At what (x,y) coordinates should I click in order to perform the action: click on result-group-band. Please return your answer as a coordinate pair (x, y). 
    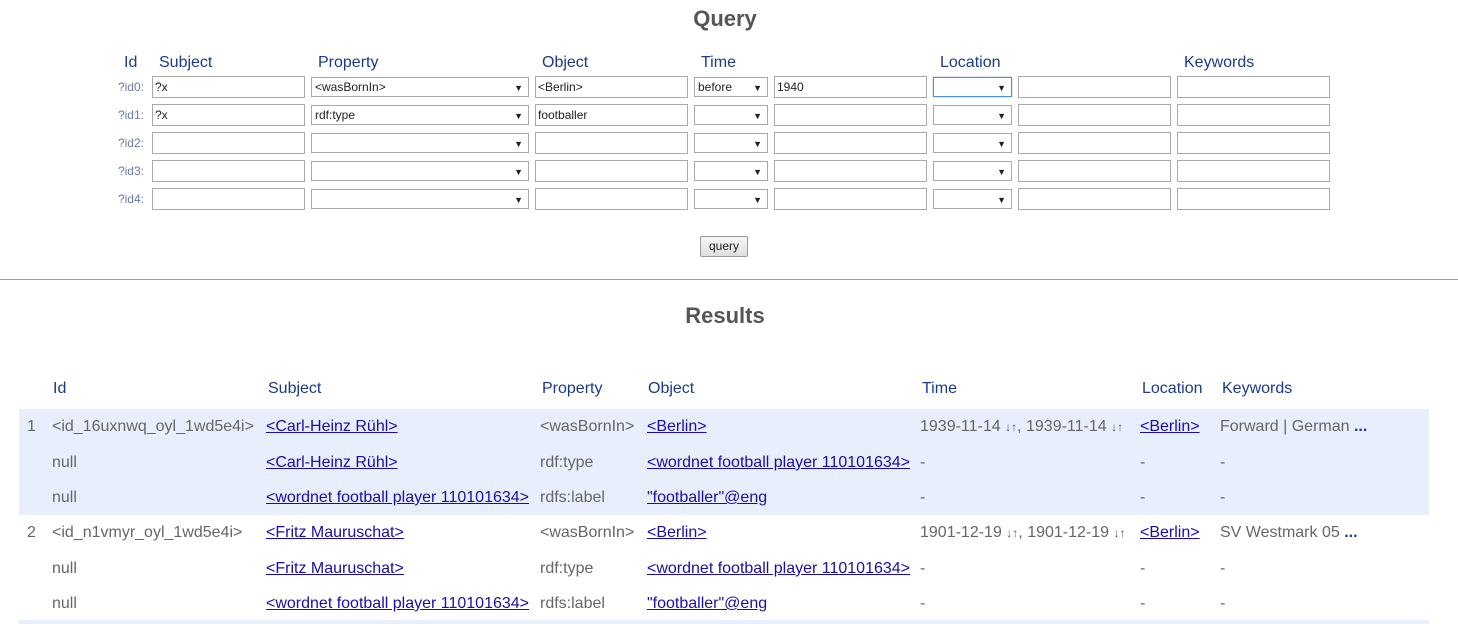
    Looking at the image, I should click on (724, 622).